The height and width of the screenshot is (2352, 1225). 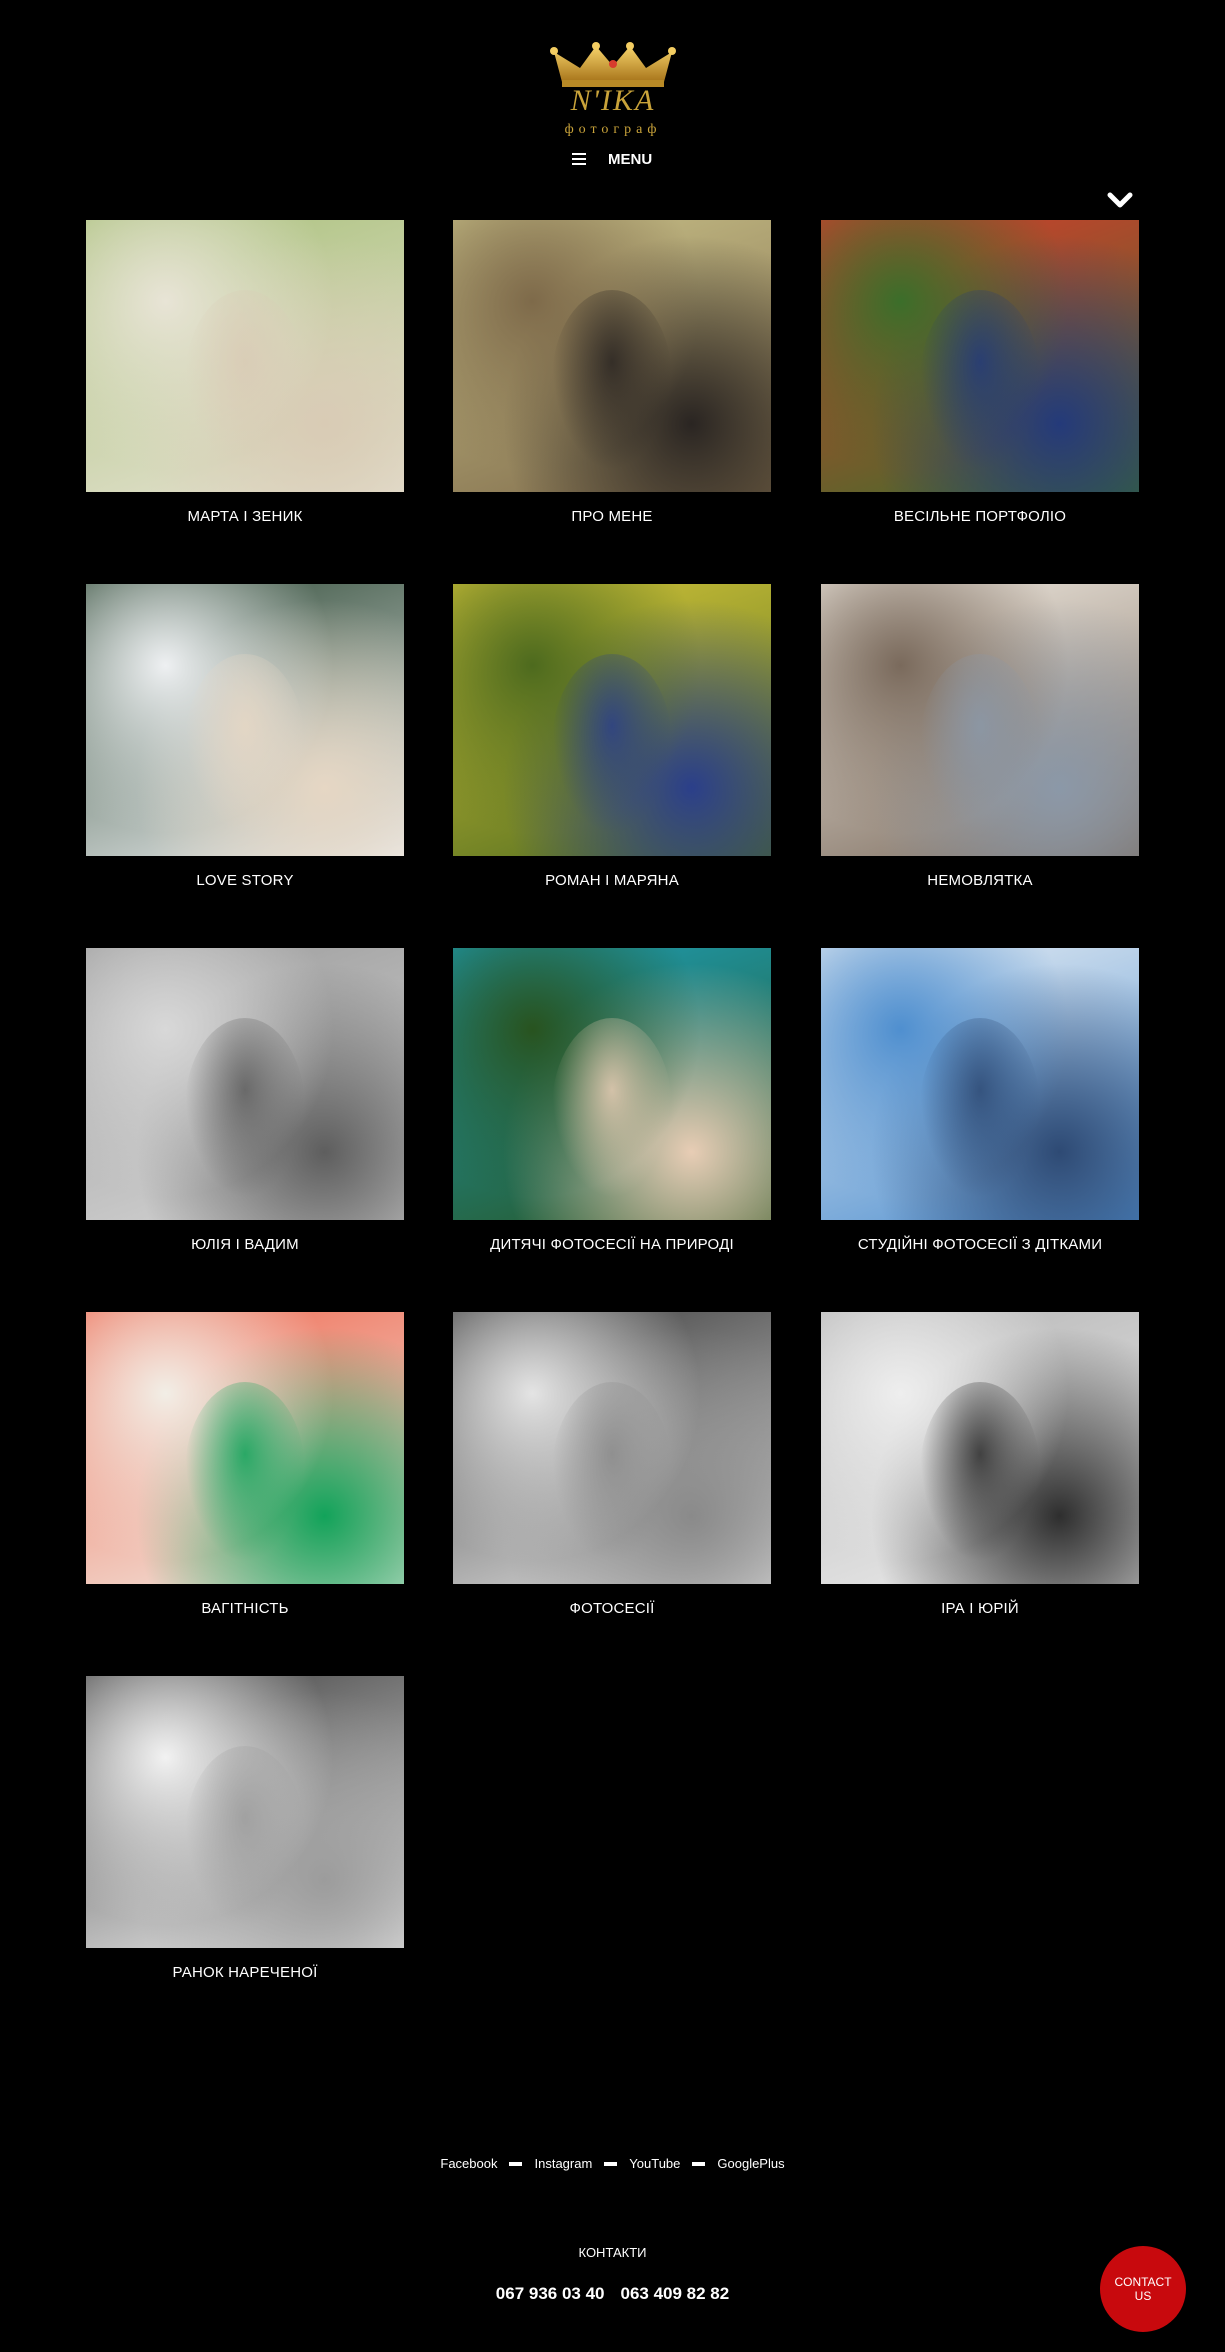 I want to click on gallery-item: ДИТЯЧІ ФОТОСЕСІЇ НА ПРИРОДІ, so click(x=612, y=1100).